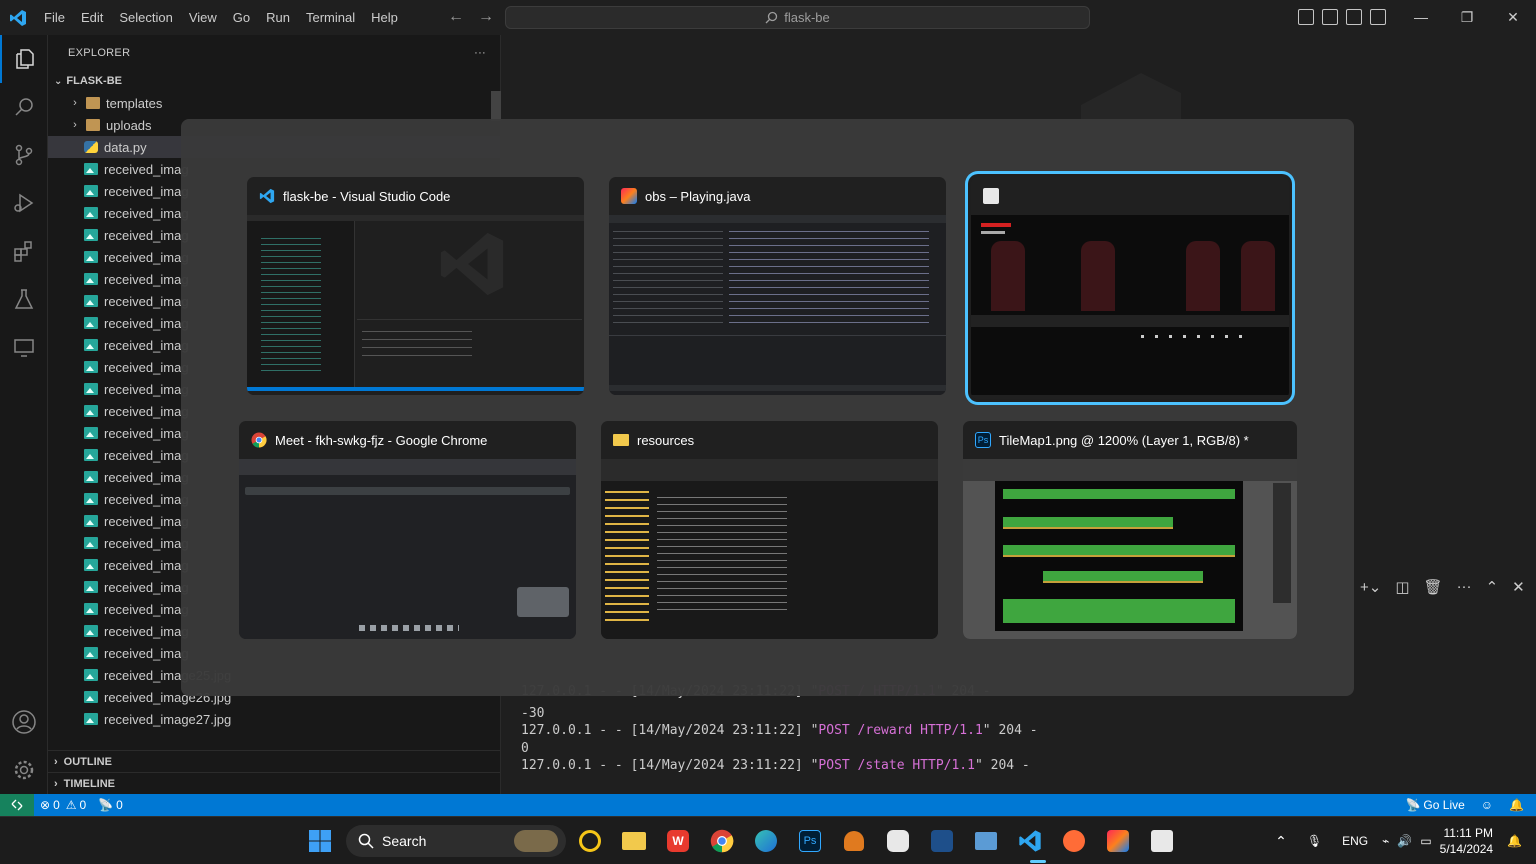 This screenshot has height=864, width=1536. Describe the element at coordinates (278, 17) in the screenshot. I see `menu-item-run: Run` at that location.